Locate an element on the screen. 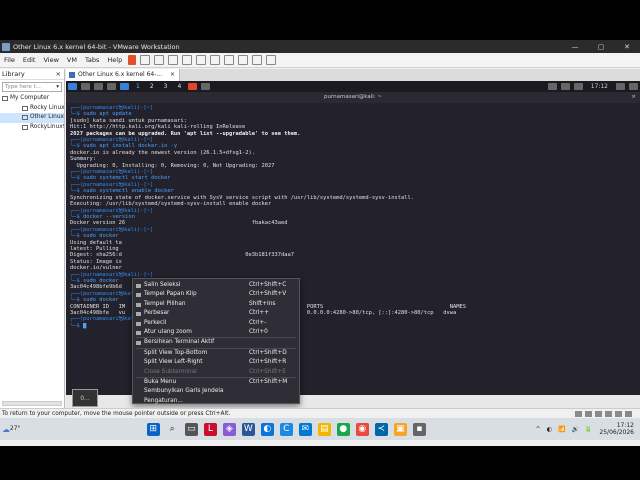 This screenshot has width=640, height=480. snapshot-manager-icon is located at coordinates (187, 60).